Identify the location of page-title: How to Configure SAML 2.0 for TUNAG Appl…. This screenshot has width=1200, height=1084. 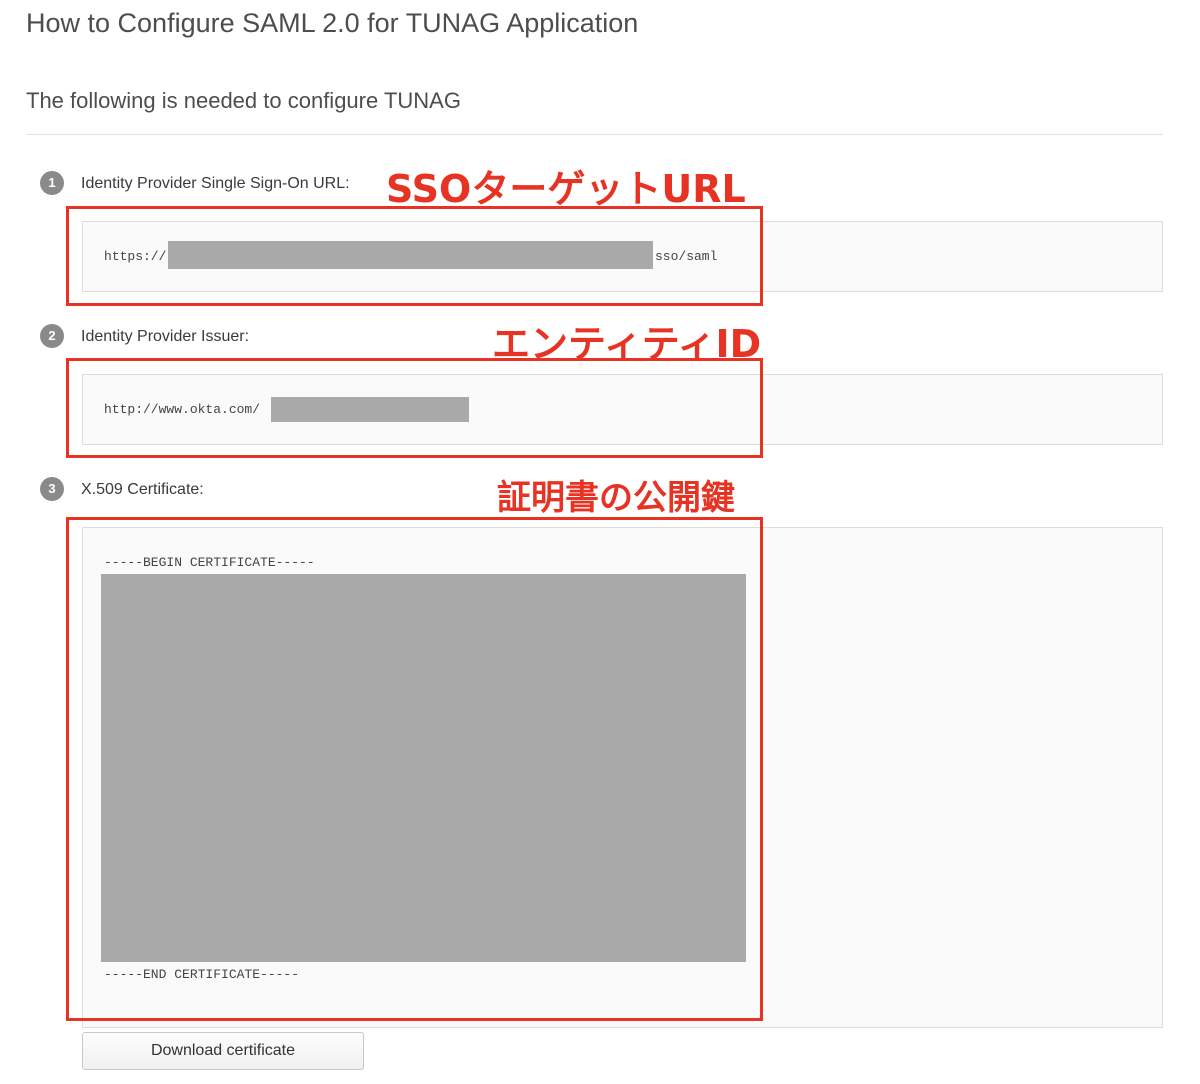
(332, 23).